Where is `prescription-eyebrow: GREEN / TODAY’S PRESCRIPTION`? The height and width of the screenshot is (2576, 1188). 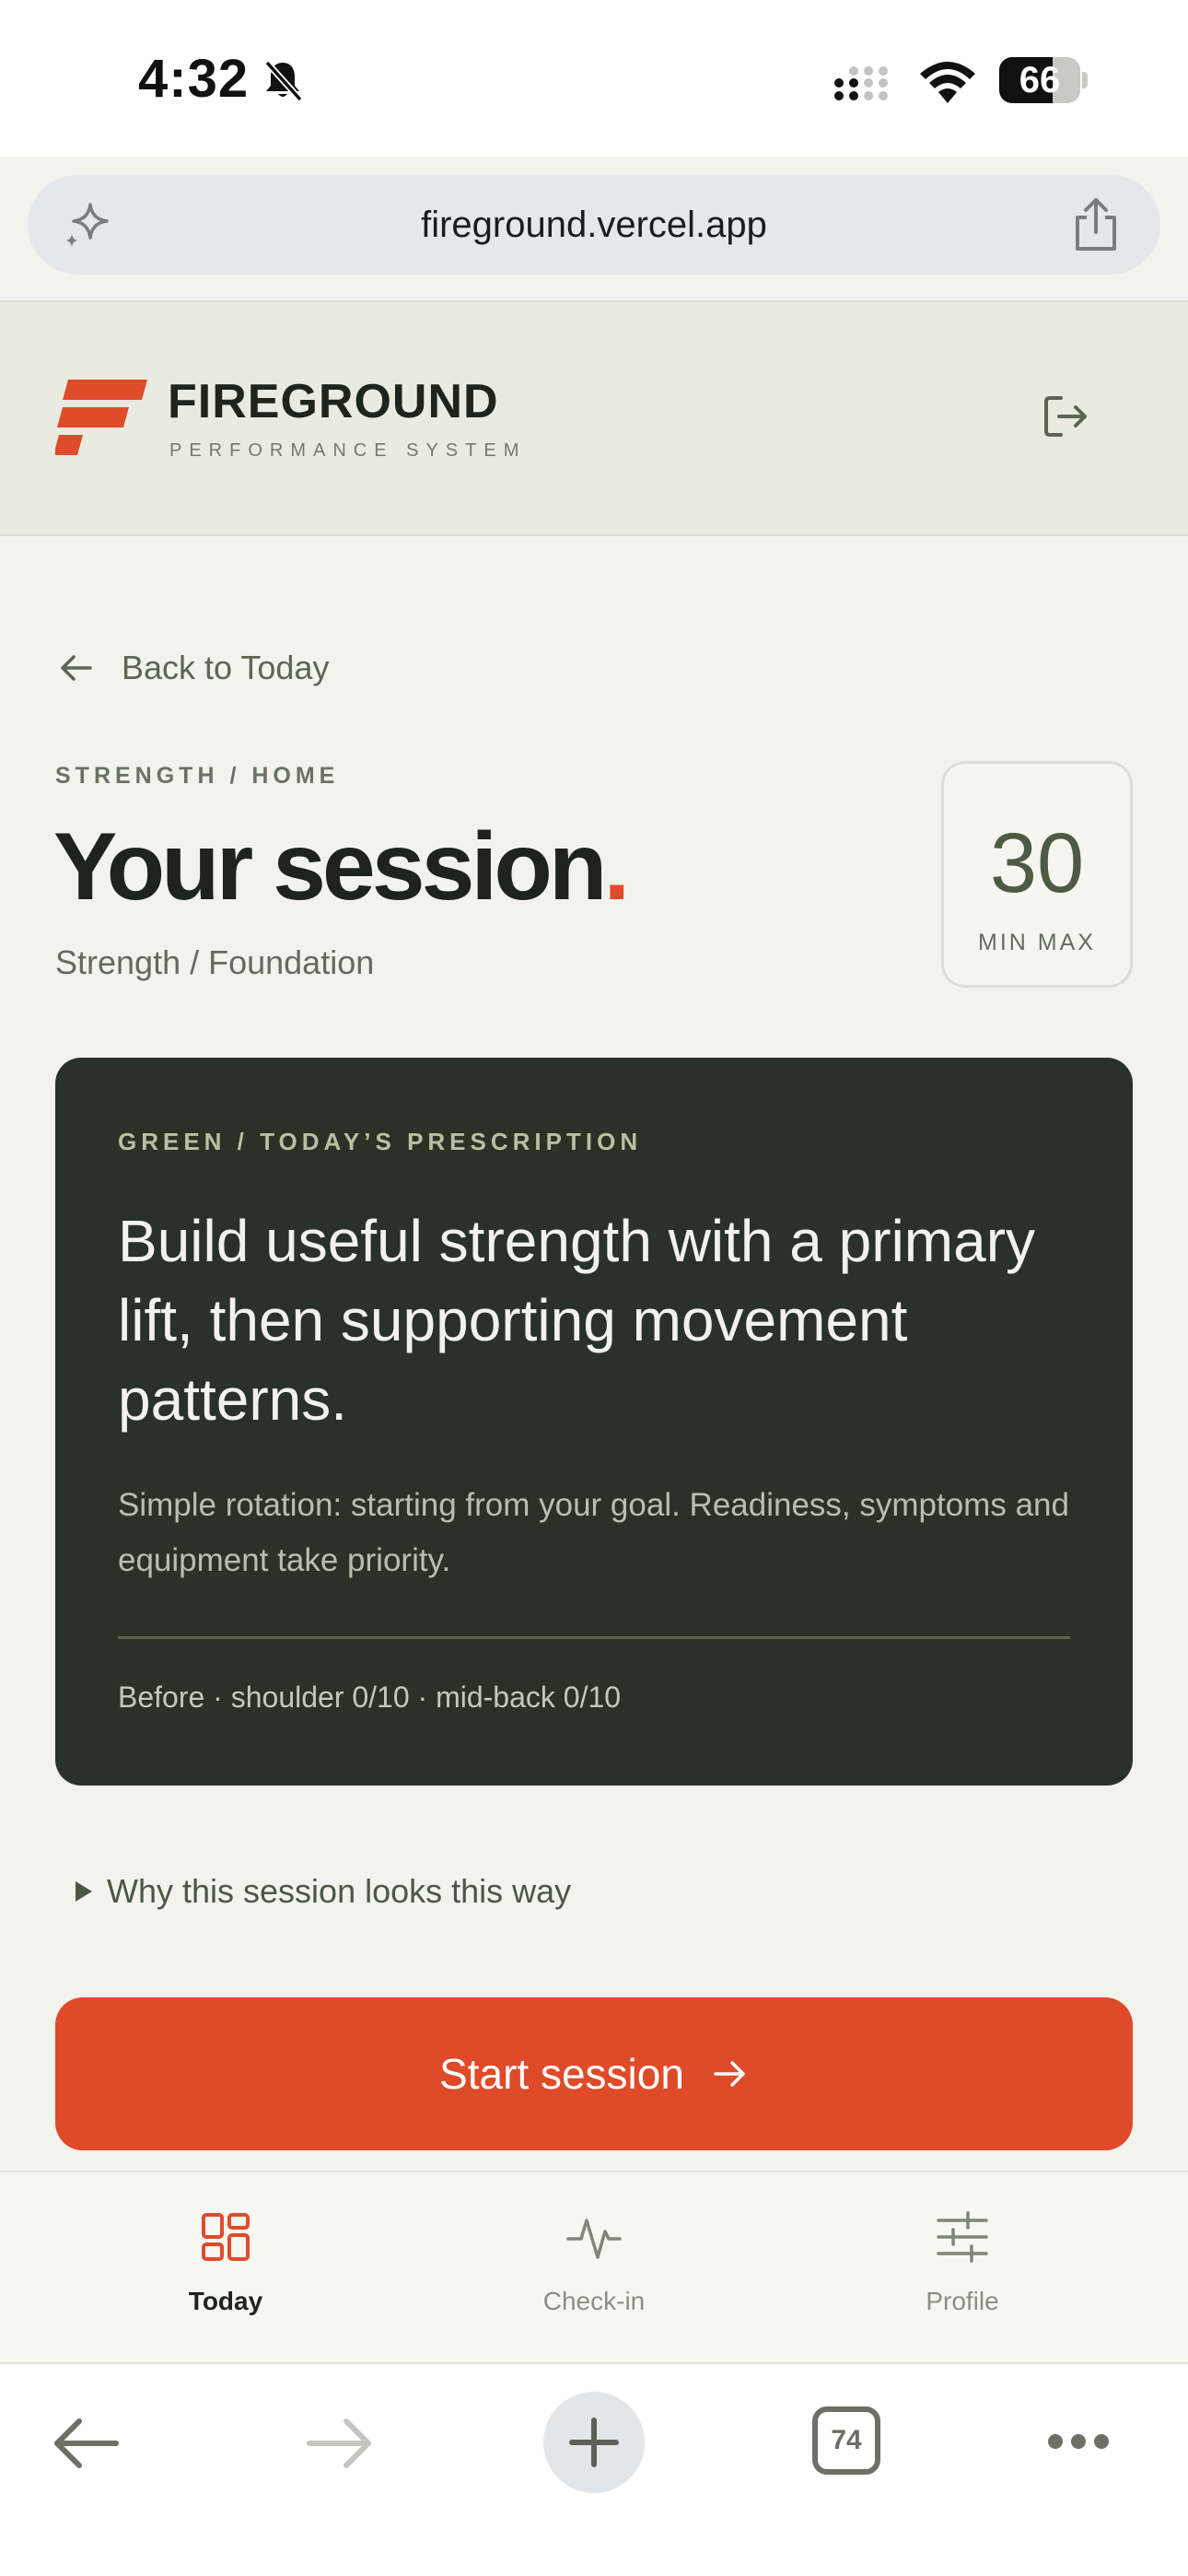
prescription-eyebrow: GREEN / TODAY’S PRESCRIPTION is located at coordinates (380, 1141).